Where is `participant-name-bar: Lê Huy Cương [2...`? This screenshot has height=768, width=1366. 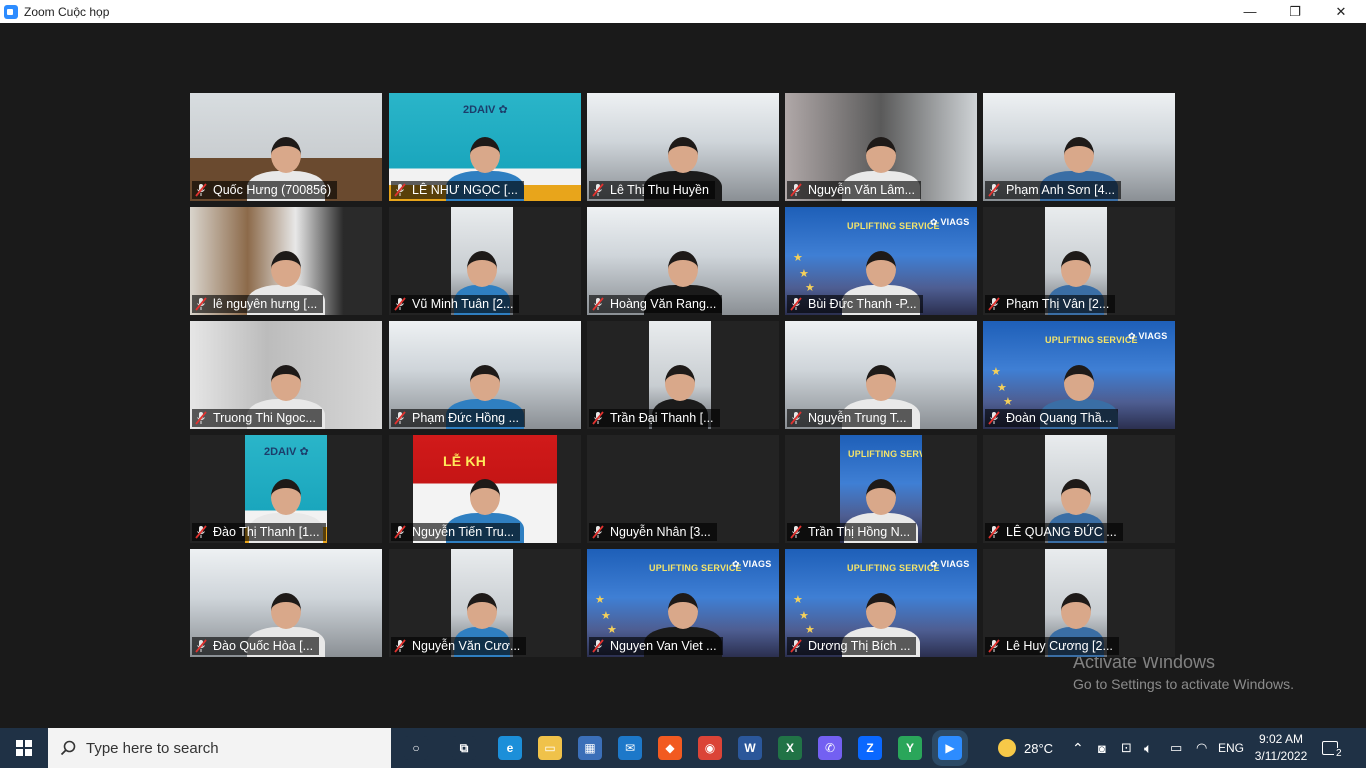
participant-name-bar: Lê Huy Cương [2... is located at coordinates (1052, 646).